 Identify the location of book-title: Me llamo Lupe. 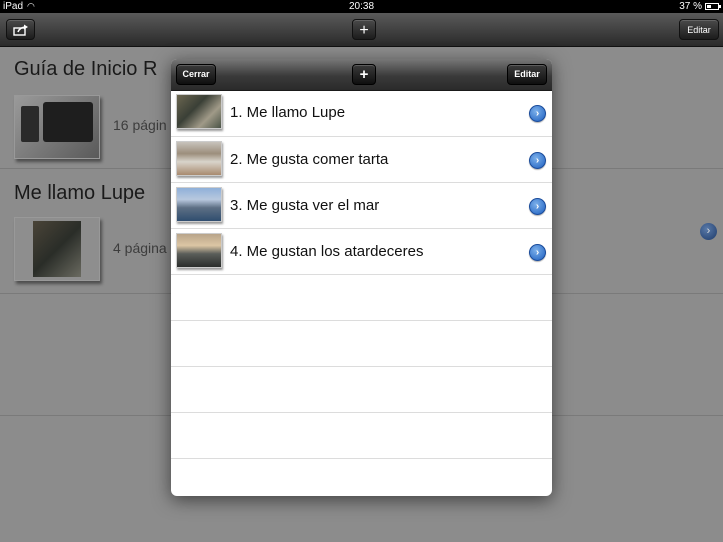
(80, 193).